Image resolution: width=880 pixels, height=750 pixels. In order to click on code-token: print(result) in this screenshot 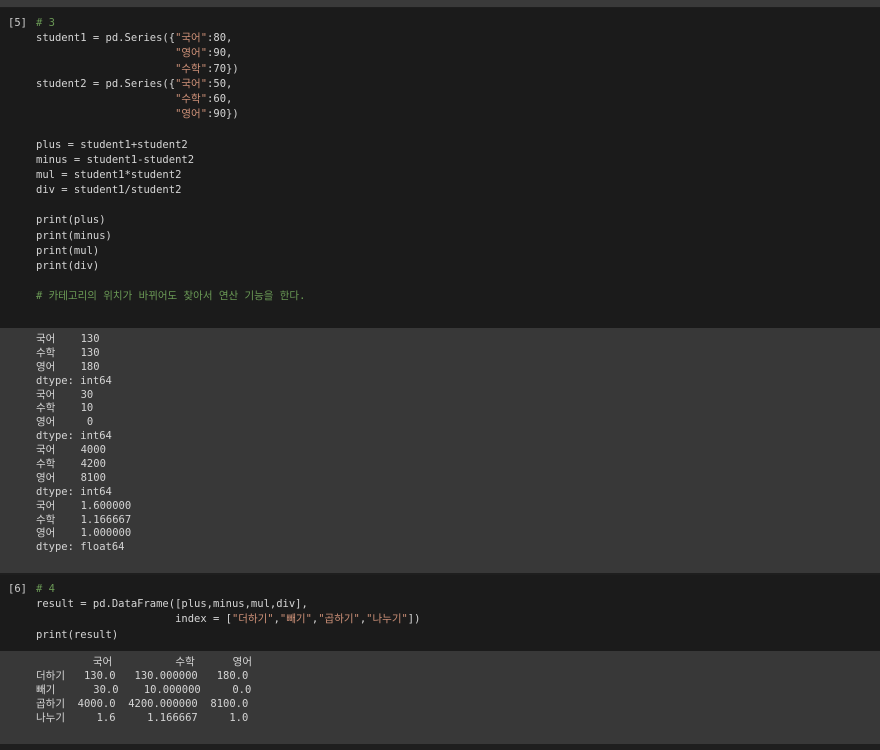, I will do `click(77, 634)`.